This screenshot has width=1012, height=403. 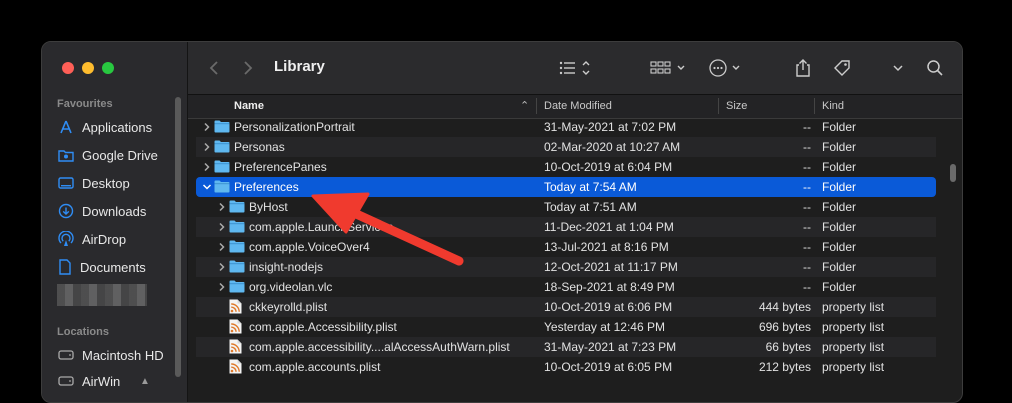 I want to click on table-row: Personas 02-Mar-2020 at 10:27 AM -- Folder, so click(x=566, y=147).